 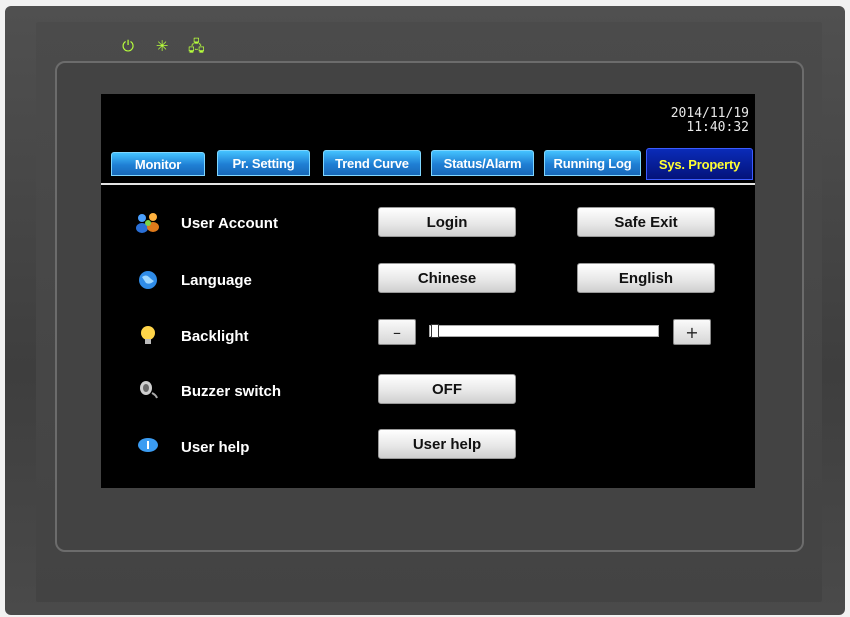 I want to click on language-label: Language, so click(x=216, y=280).